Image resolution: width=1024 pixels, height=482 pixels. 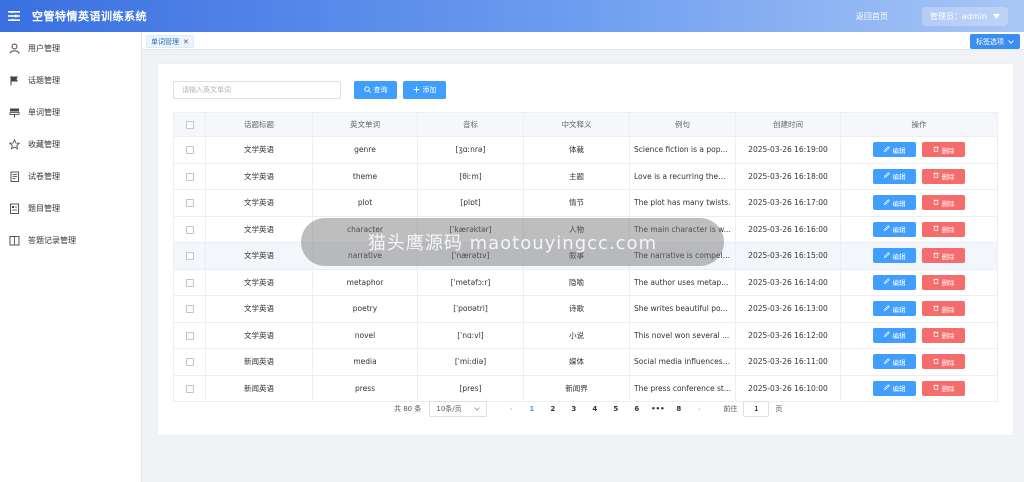 I want to click on search-icon, so click(x=367, y=90).